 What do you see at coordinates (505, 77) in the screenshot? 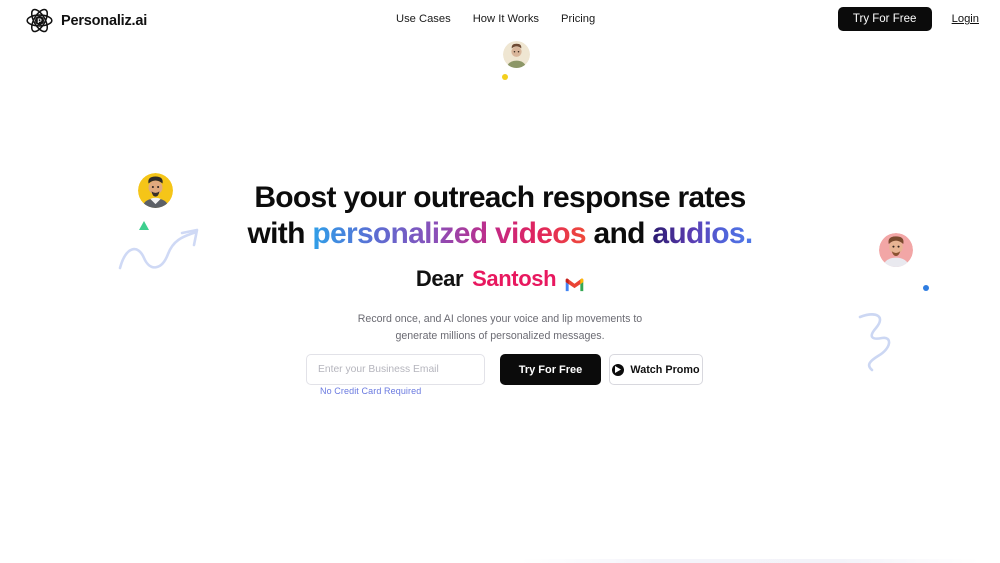
I see `yellow-dot` at bounding box center [505, 77].